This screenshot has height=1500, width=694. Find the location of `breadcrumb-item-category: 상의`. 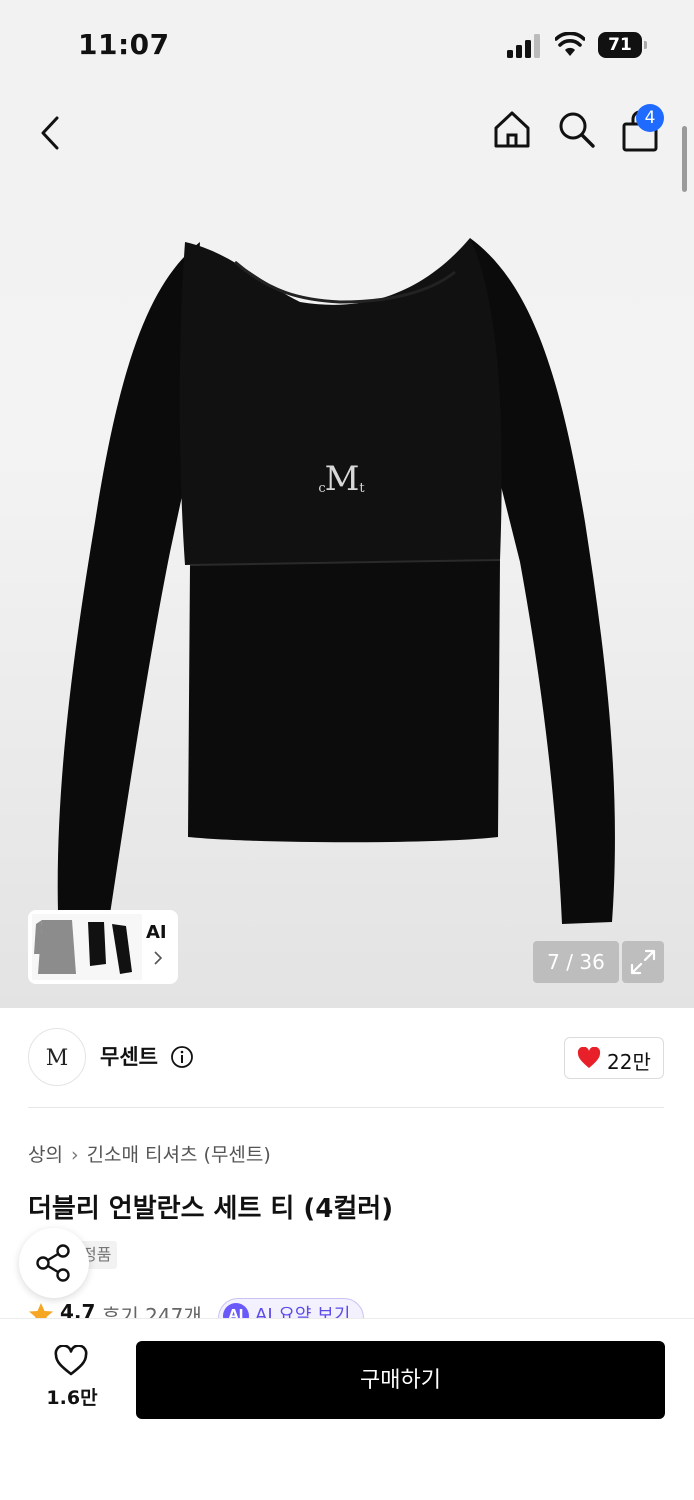

breadcrumb-item-category: 상의 is located at coordinates (45, 1153).